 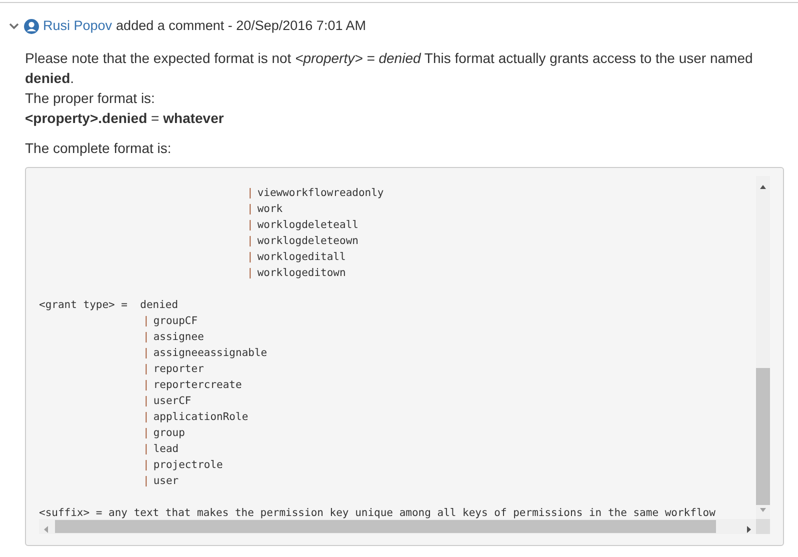 What do you see at coordinates (389, 68) in the screenshot?
I see `comment-text: Please note that the expected format is not <property> = denied This format actually grants access to the user named denied.` at bounding box center [389, 68].